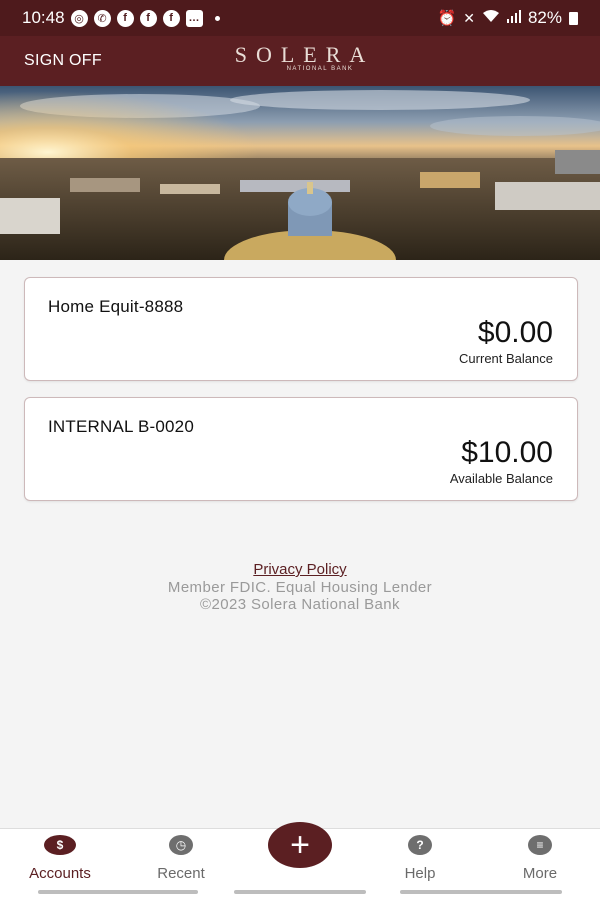 The height and width of the screenshot is (900, 600). What do you see at coordinates (447, 18) in the screenshot?
I see `alarm-icon: ⏰` at bounding box center [447, 18].